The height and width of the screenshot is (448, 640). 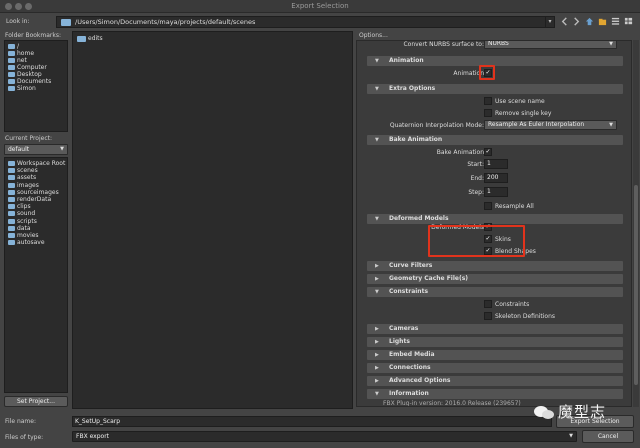 What do you see at coordinates (36, 53) in the screenshot?
I see `bookmark-item: home` at bounding box center [36, 53].